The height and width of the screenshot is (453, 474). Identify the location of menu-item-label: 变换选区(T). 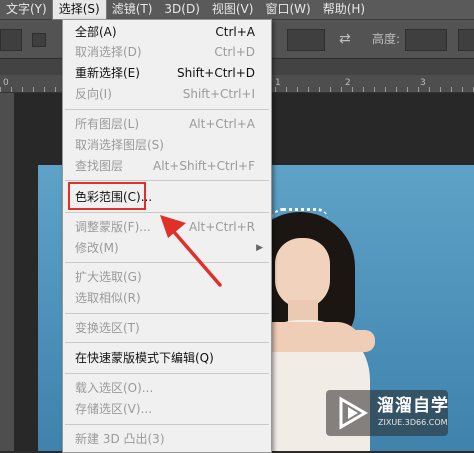
(107, 328).